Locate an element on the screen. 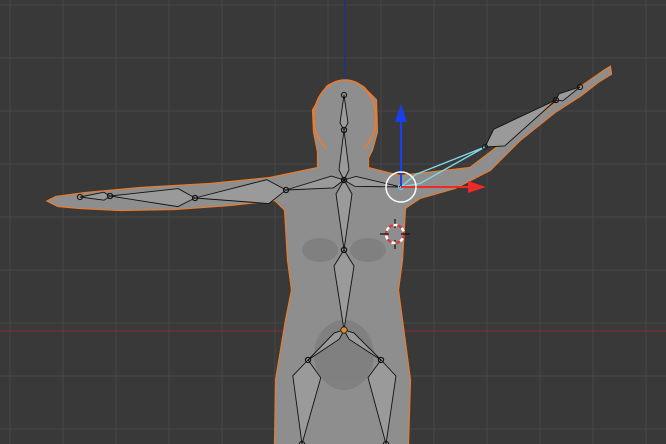  root-joint is located at coordinates (344, 330).